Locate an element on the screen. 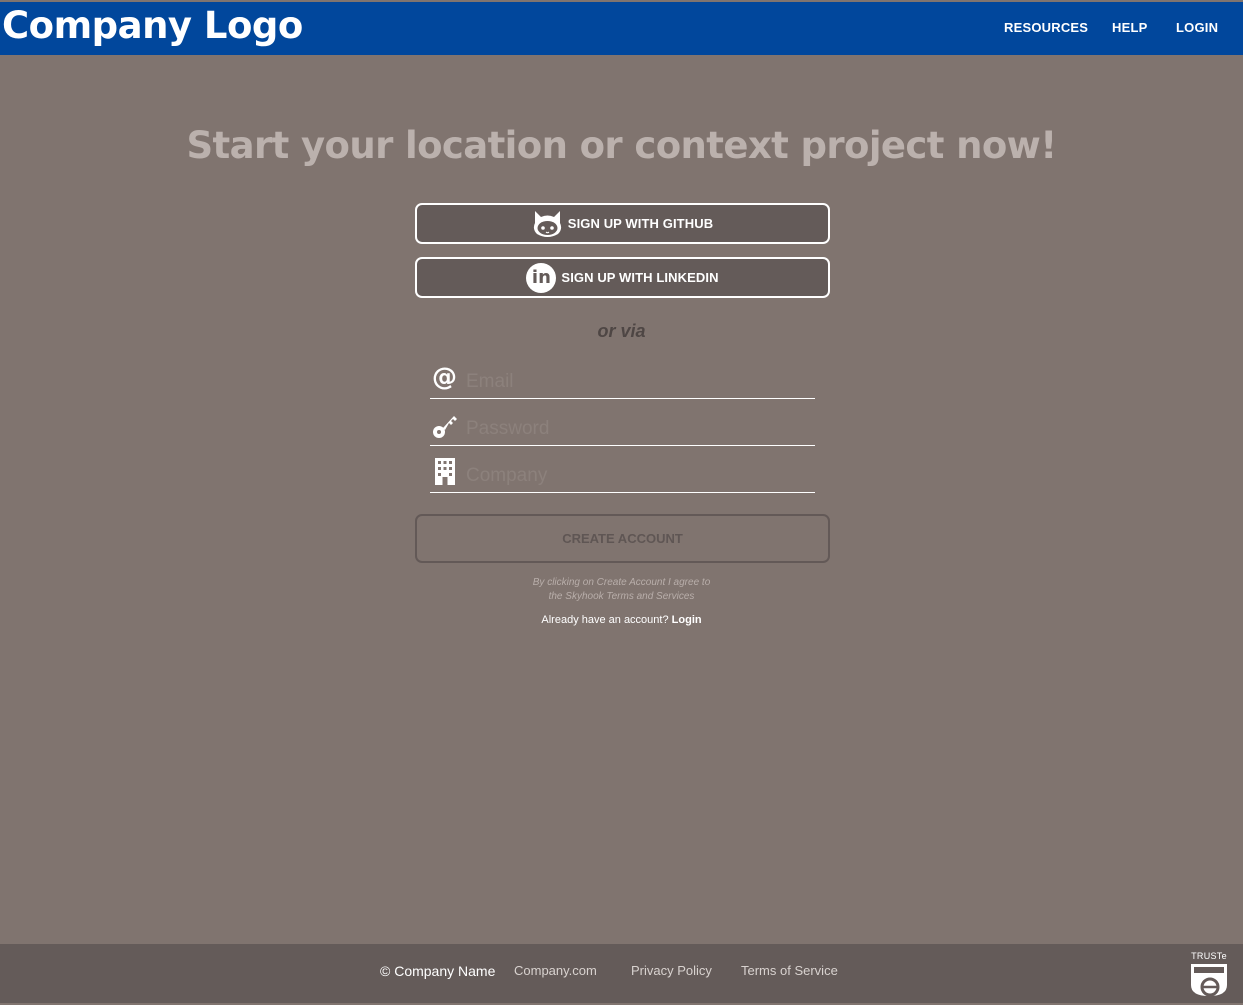  linkedin-icon: in is located at coordinates (541, 277).